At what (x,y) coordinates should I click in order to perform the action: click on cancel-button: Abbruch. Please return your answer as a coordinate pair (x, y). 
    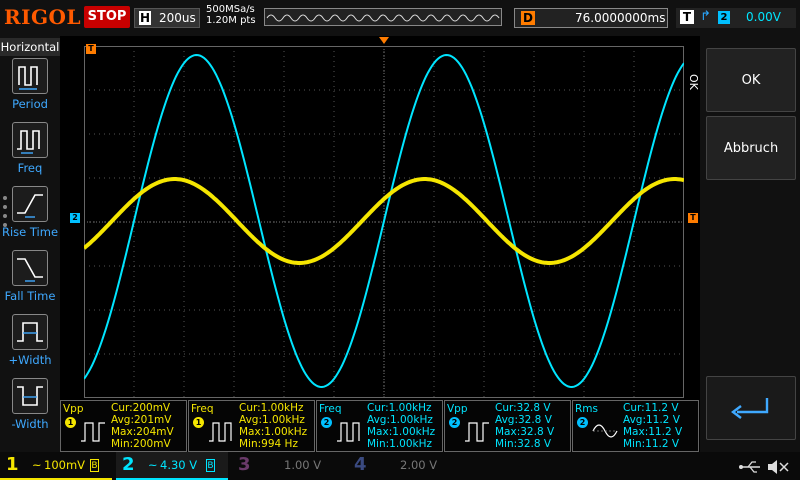
    Looking at the image, I should click on (751, 148).